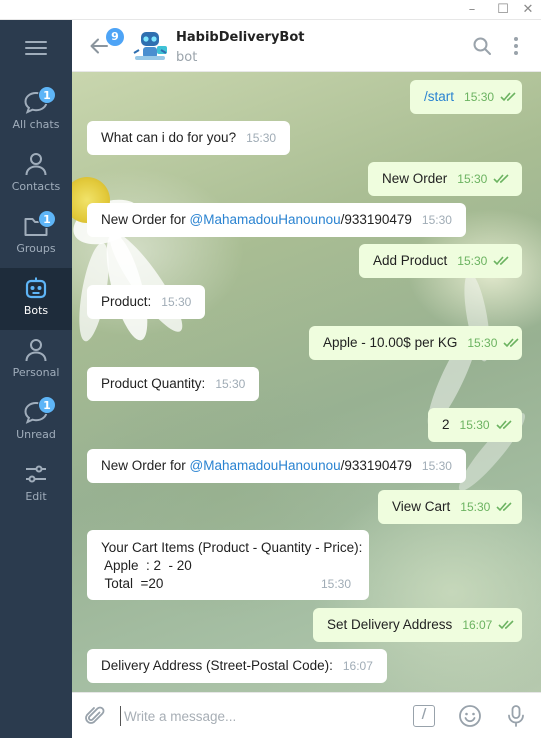  Describe the element at coordinates (150, 46) in the screenshot. I see `bot-avatar` at that location.